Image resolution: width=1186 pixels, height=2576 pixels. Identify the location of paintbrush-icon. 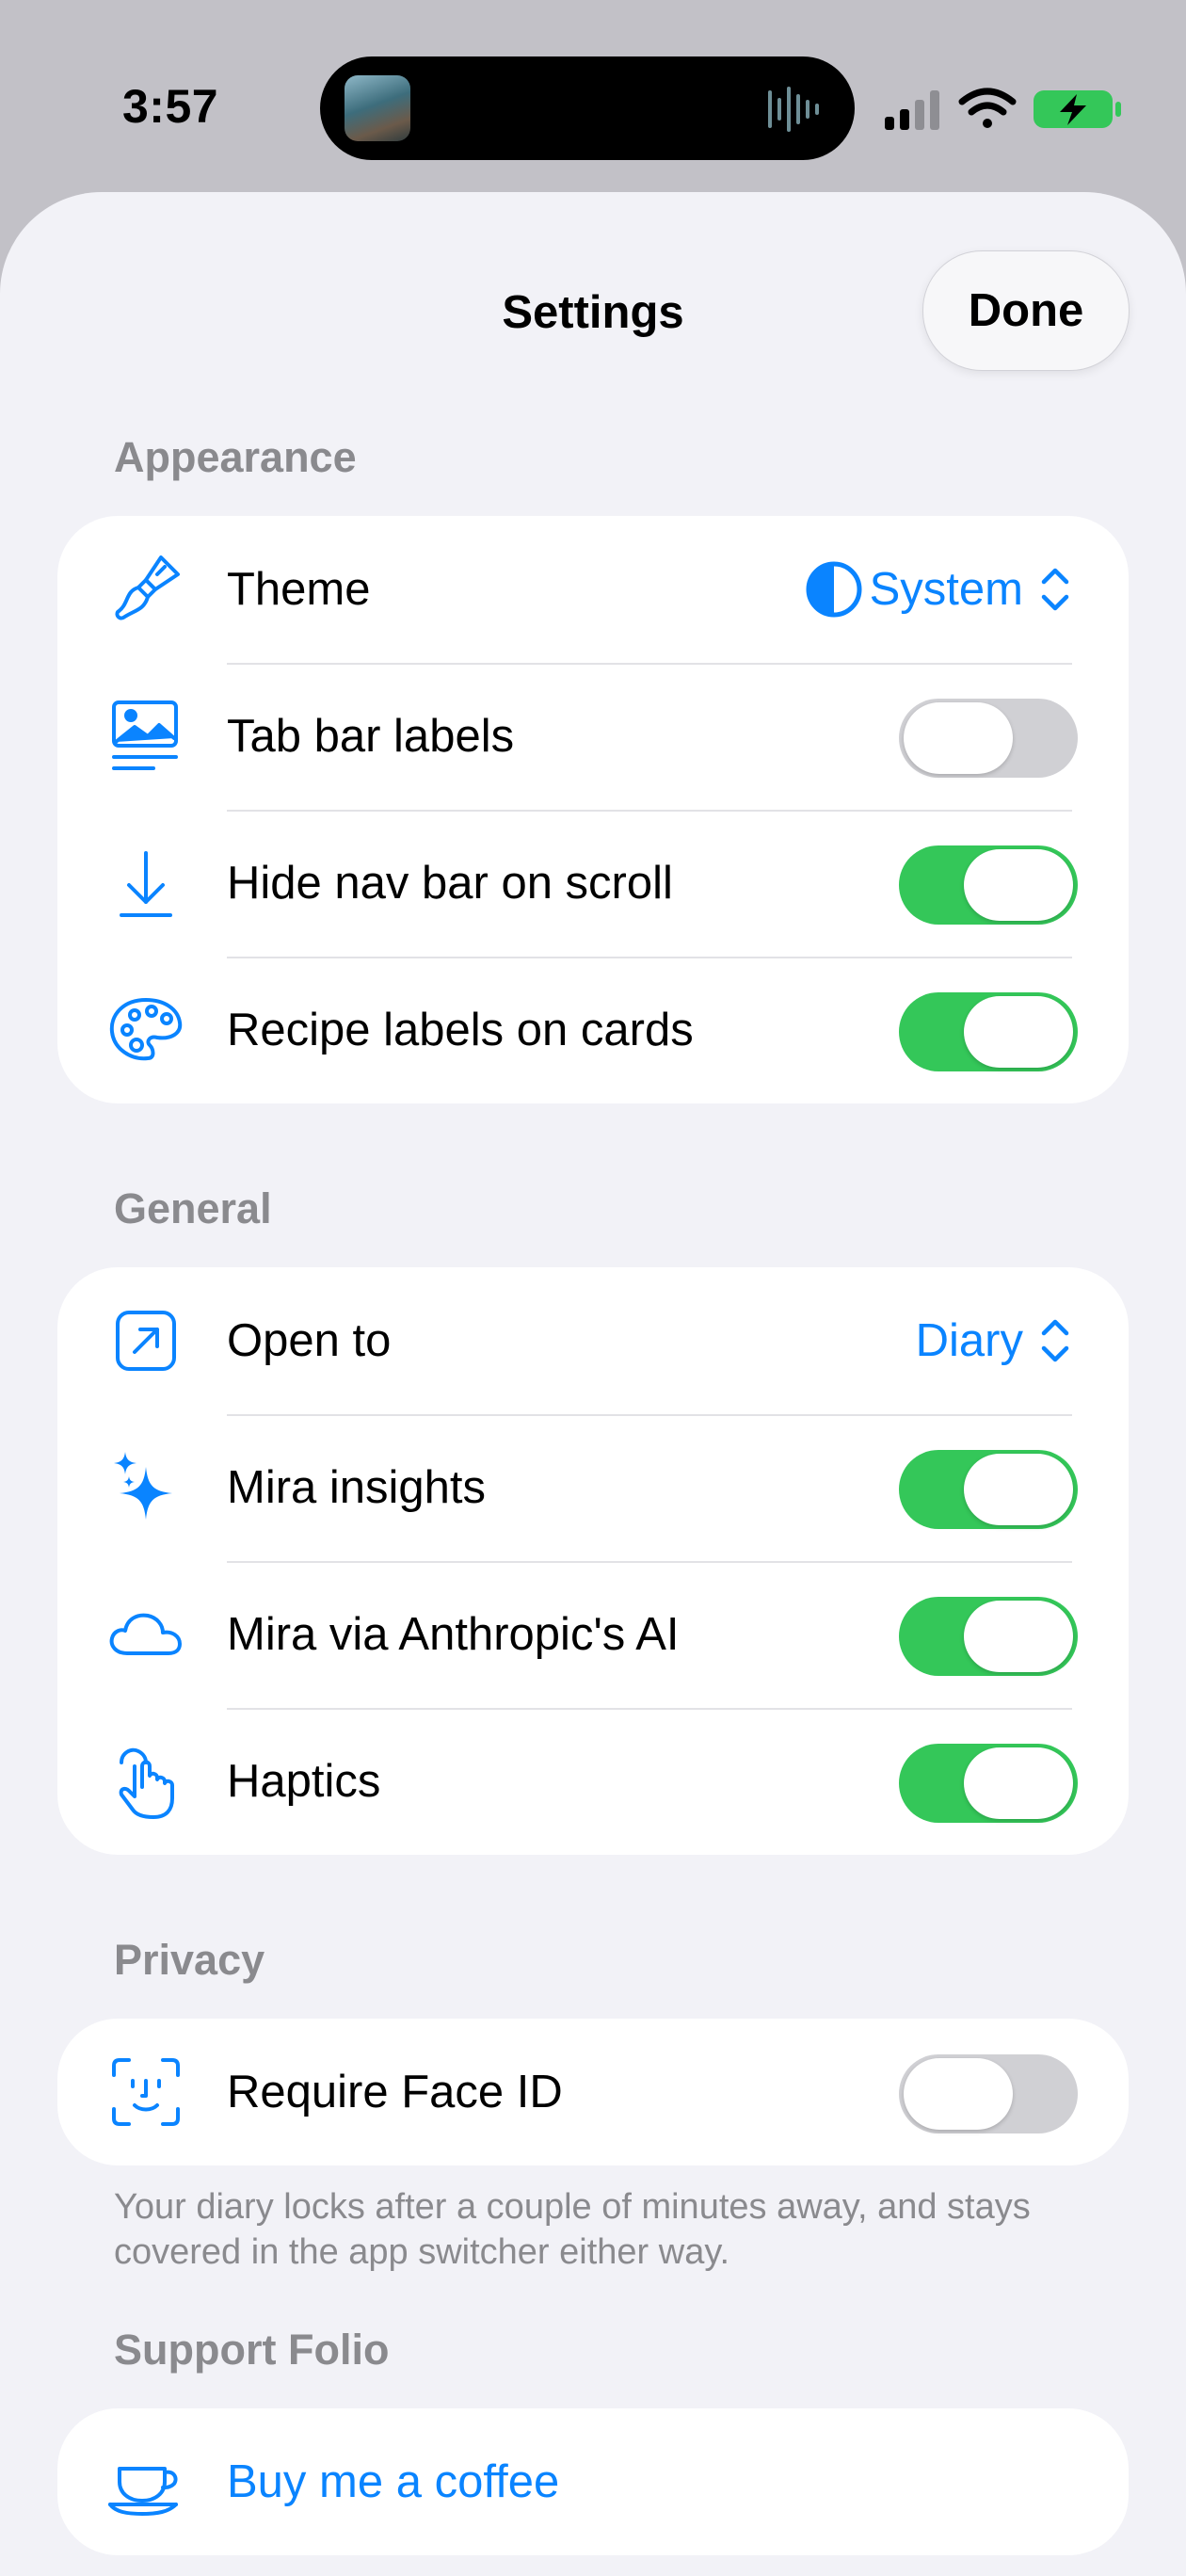
(145, 589).